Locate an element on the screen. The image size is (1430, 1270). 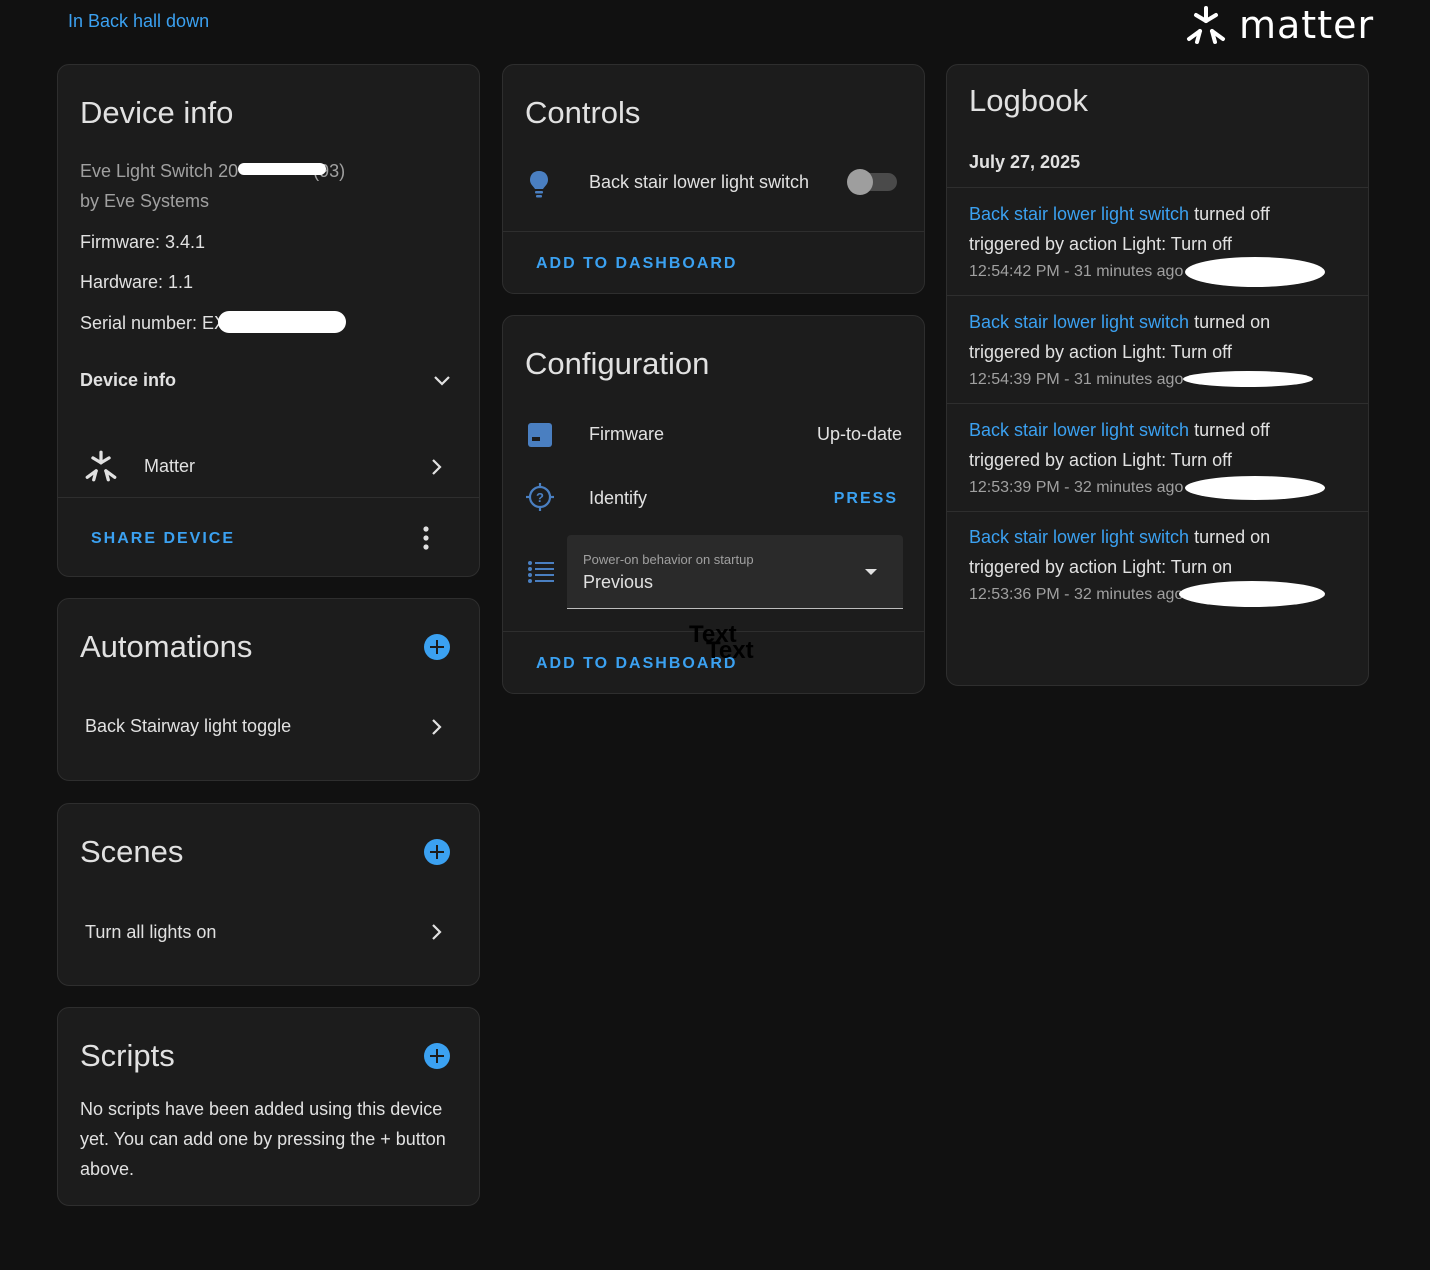
log-trigger: triggered by action Light: Turn on is located at coordinates (1101, 567).